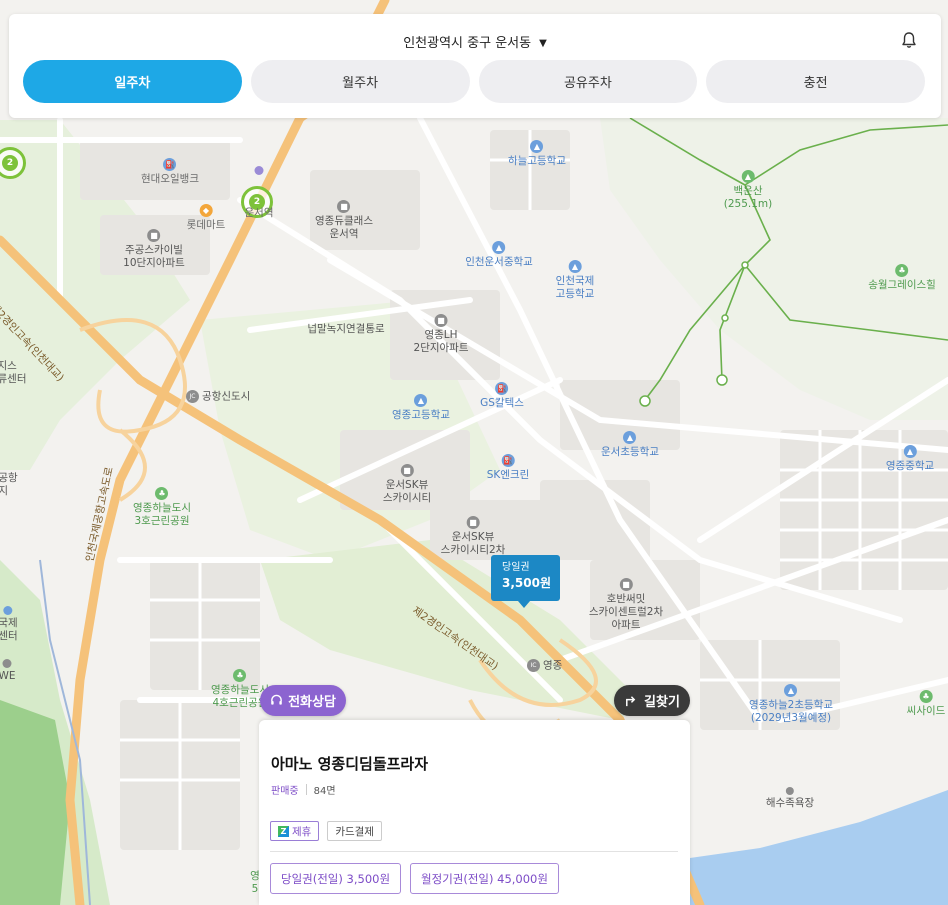 This screenshot has height=905, width=948. Describe the element at coordinates (360, 81) in the screenshot. I see `tab-monthly-parking: 월주차` at that location.